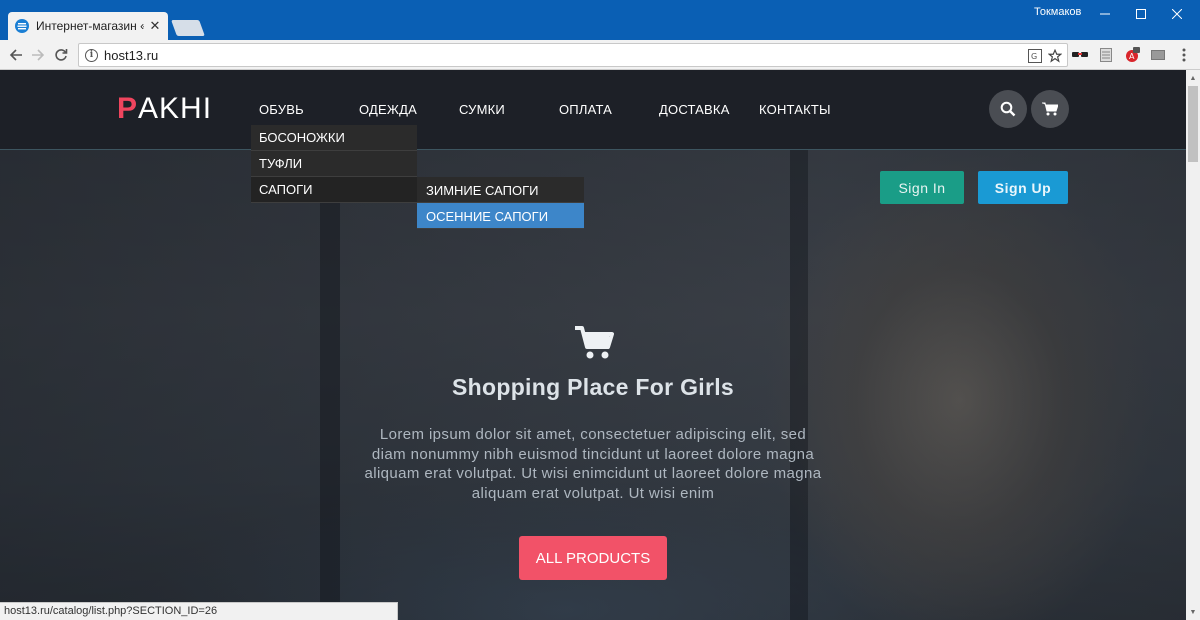 The height and width of the screenshot is (620, 1200). I want to click on nav-item-shoes: ОБУВЬ, so click(281, 109).